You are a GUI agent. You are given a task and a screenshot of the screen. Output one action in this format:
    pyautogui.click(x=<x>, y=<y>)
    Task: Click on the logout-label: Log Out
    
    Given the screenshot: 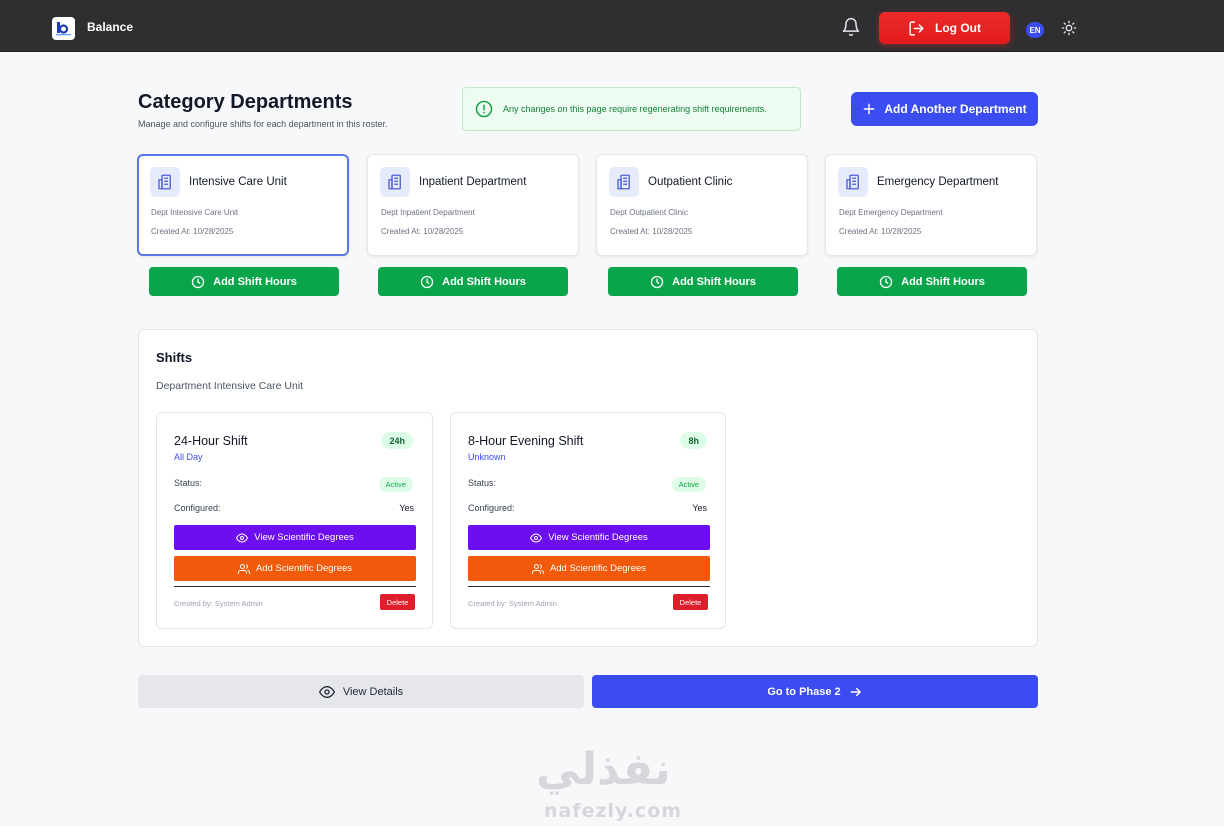 What is the action you would take?
    pyautogui.click(x=958, y=28)
    